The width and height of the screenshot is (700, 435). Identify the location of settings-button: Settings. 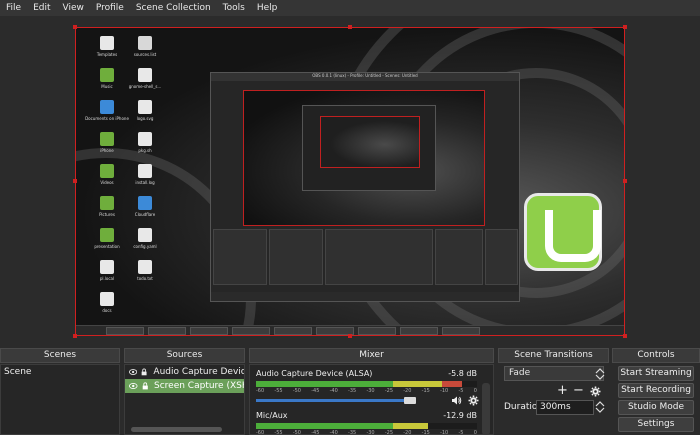
(656, 424).